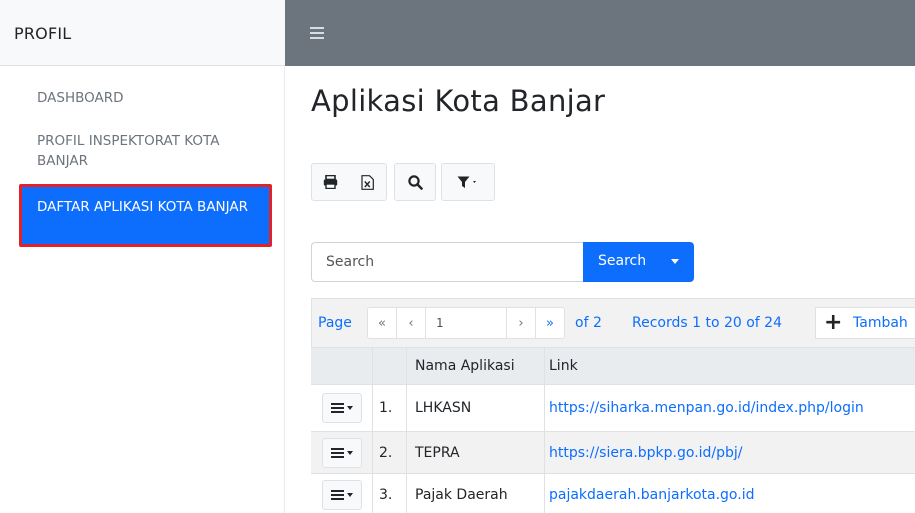 The image size is (915, 513). What do you see at coordinates (880, 323) in the screenshot?
I see `add-button-label: Tambah` at bounding box center [880, 323].